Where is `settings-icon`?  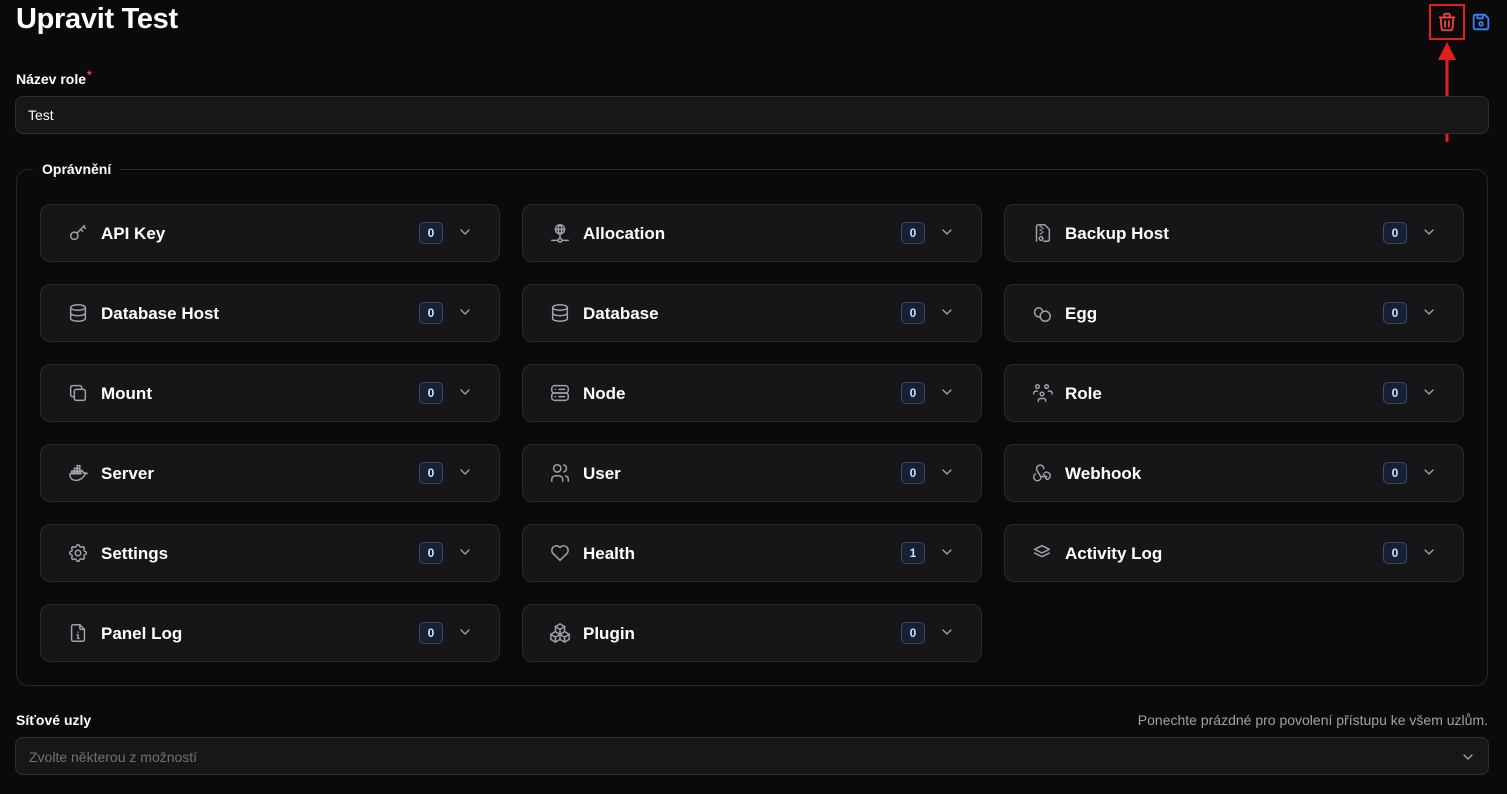 settings-icon is located at coordinates (78, 553).